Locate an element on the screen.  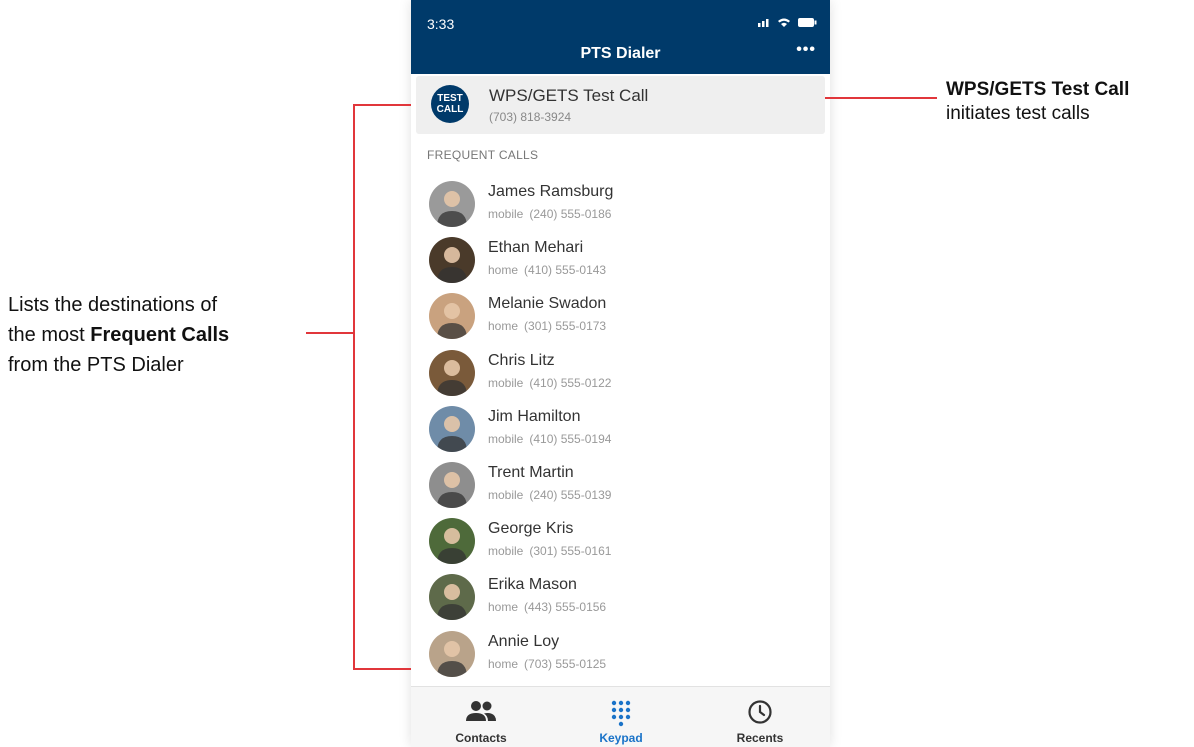
callout-test-call-desc: initiates test calls is located at coordinates (1018, 113).